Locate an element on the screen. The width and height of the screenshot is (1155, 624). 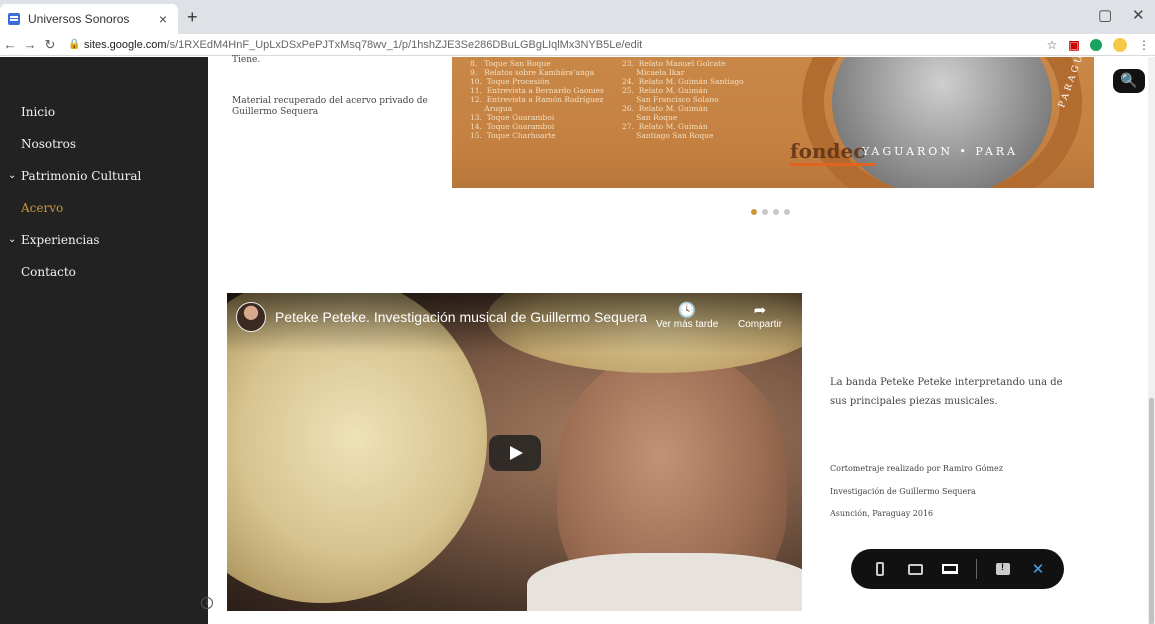
reload-icon: ↻ is located at coordinates (50, 45).